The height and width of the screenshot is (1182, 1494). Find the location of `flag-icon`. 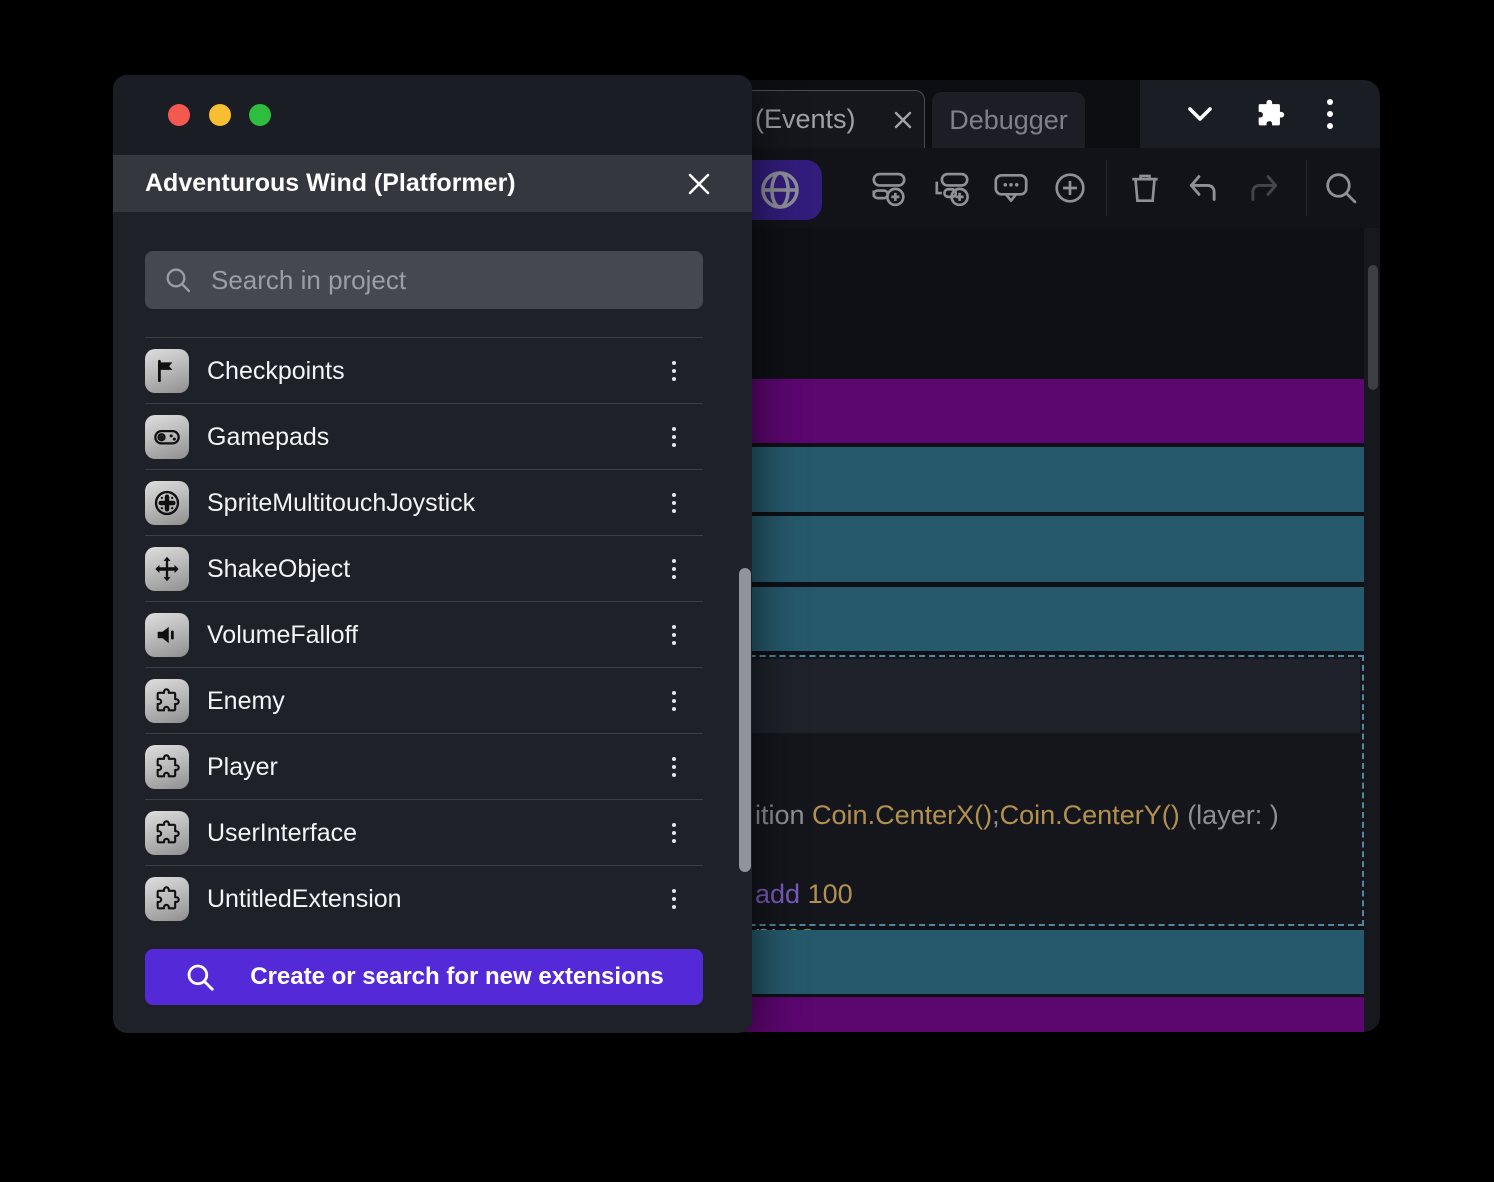

flag-icon is located at coordinates (167, 371).